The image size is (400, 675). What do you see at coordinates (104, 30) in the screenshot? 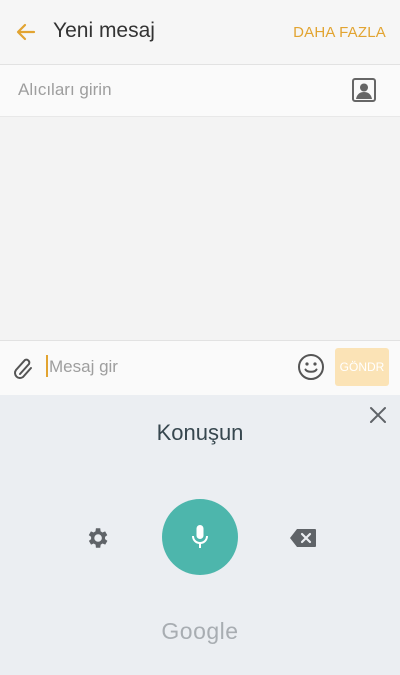
I see `page-title: Yeni mesaj` at bounding box center [104, 30].